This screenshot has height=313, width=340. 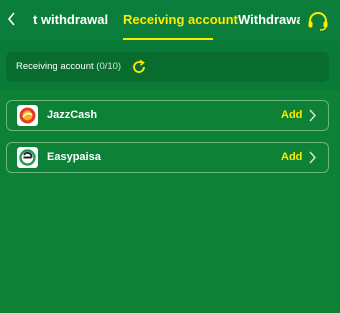 I want to click on list-item-jazzcash: JazzCash Add, so click(x=167, y=115).